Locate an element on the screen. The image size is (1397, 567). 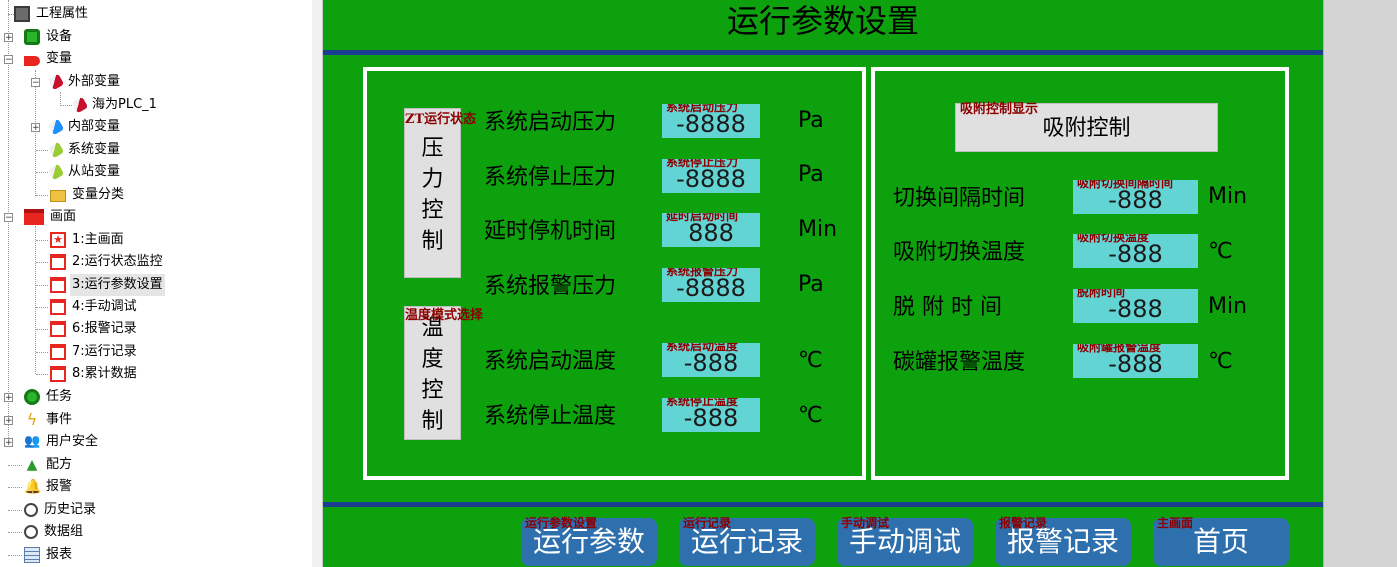
tree-item-variables: 变量 is located at coordinates (49, 59).